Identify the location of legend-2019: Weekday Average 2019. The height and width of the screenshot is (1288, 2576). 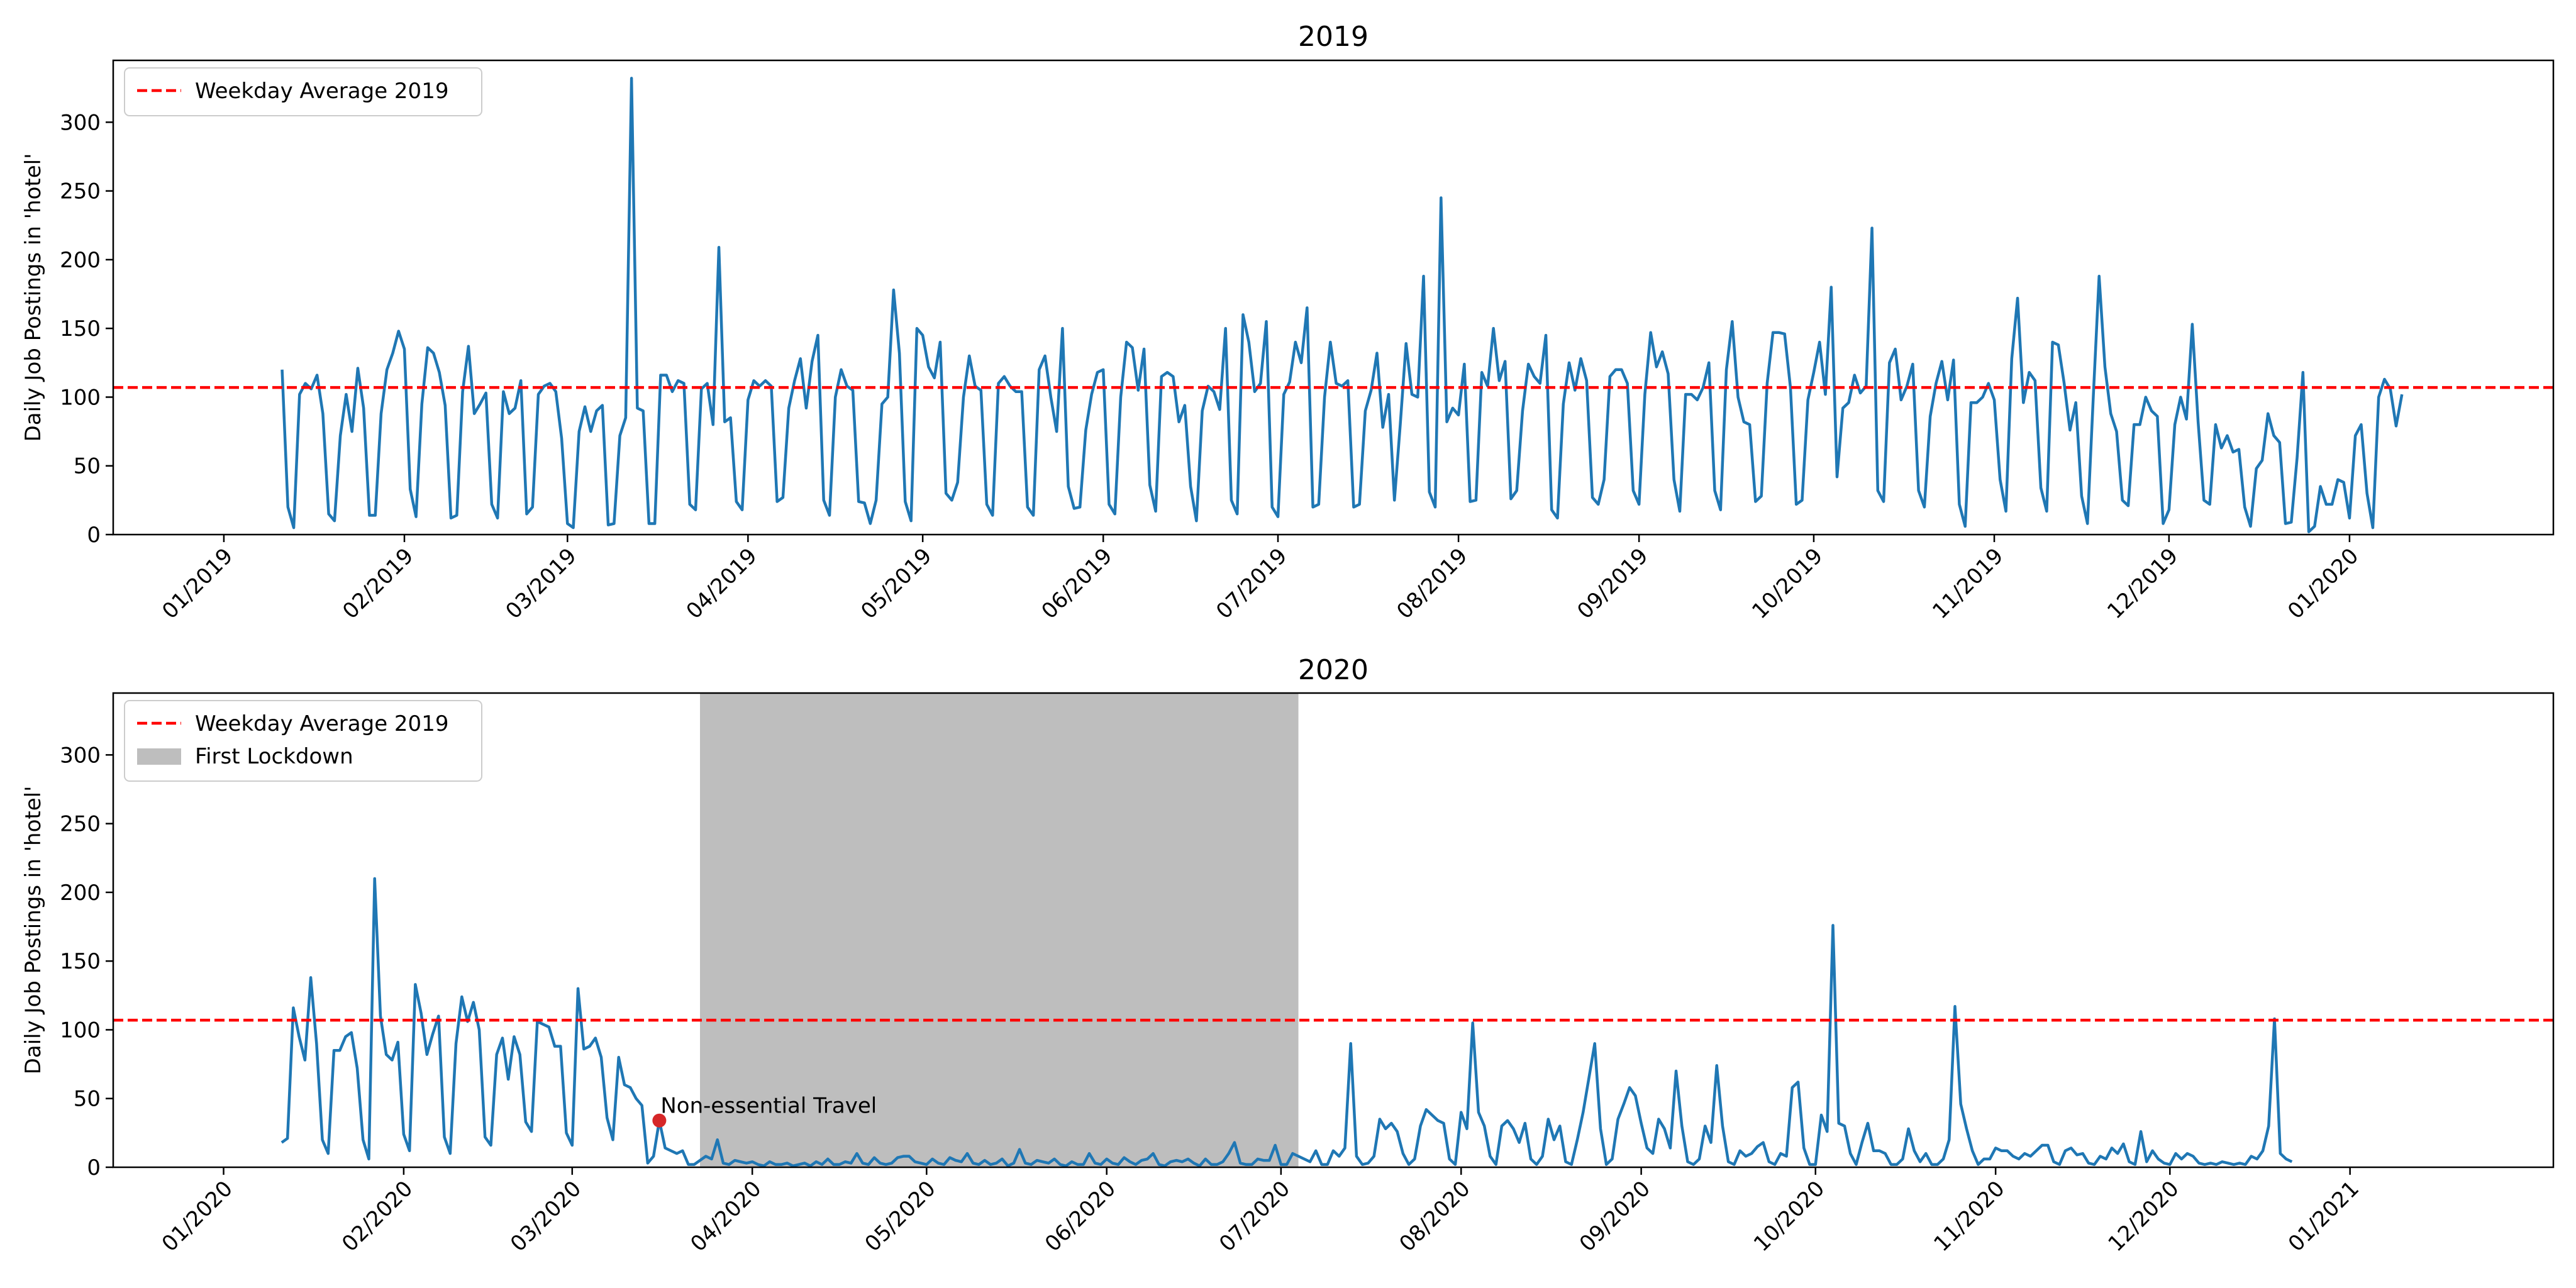
(303, 91).